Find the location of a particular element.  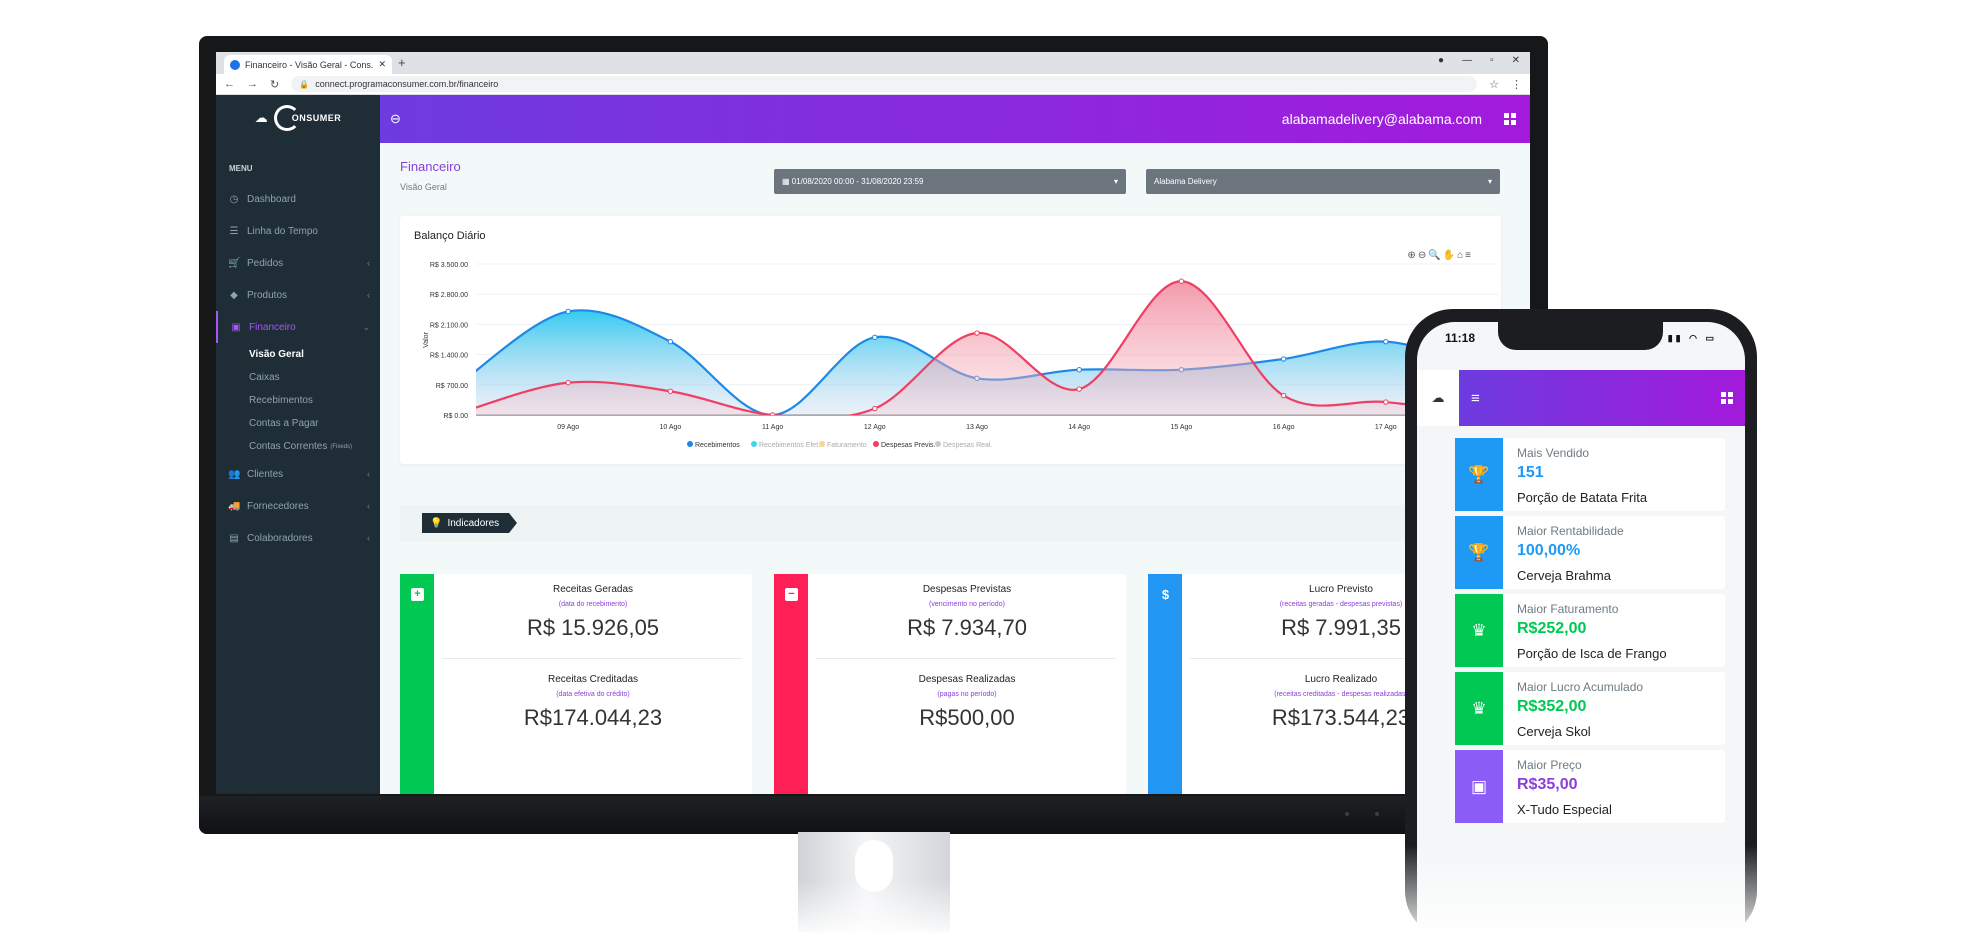

lightbulb-icon: 💡 is located at coordinates (436, 523).